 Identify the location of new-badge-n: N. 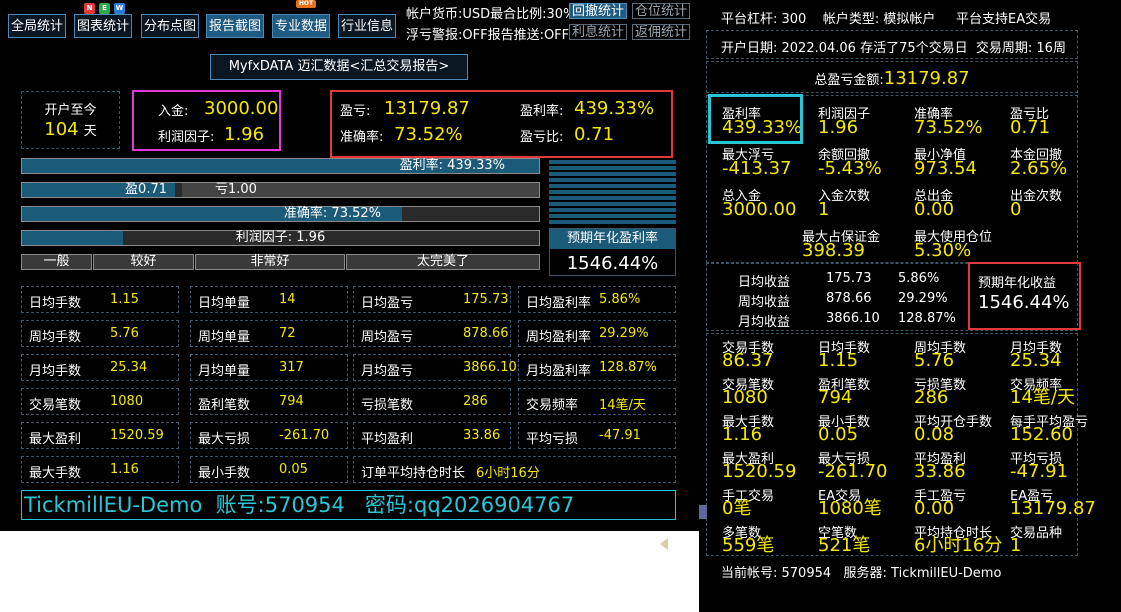
(89, 8).